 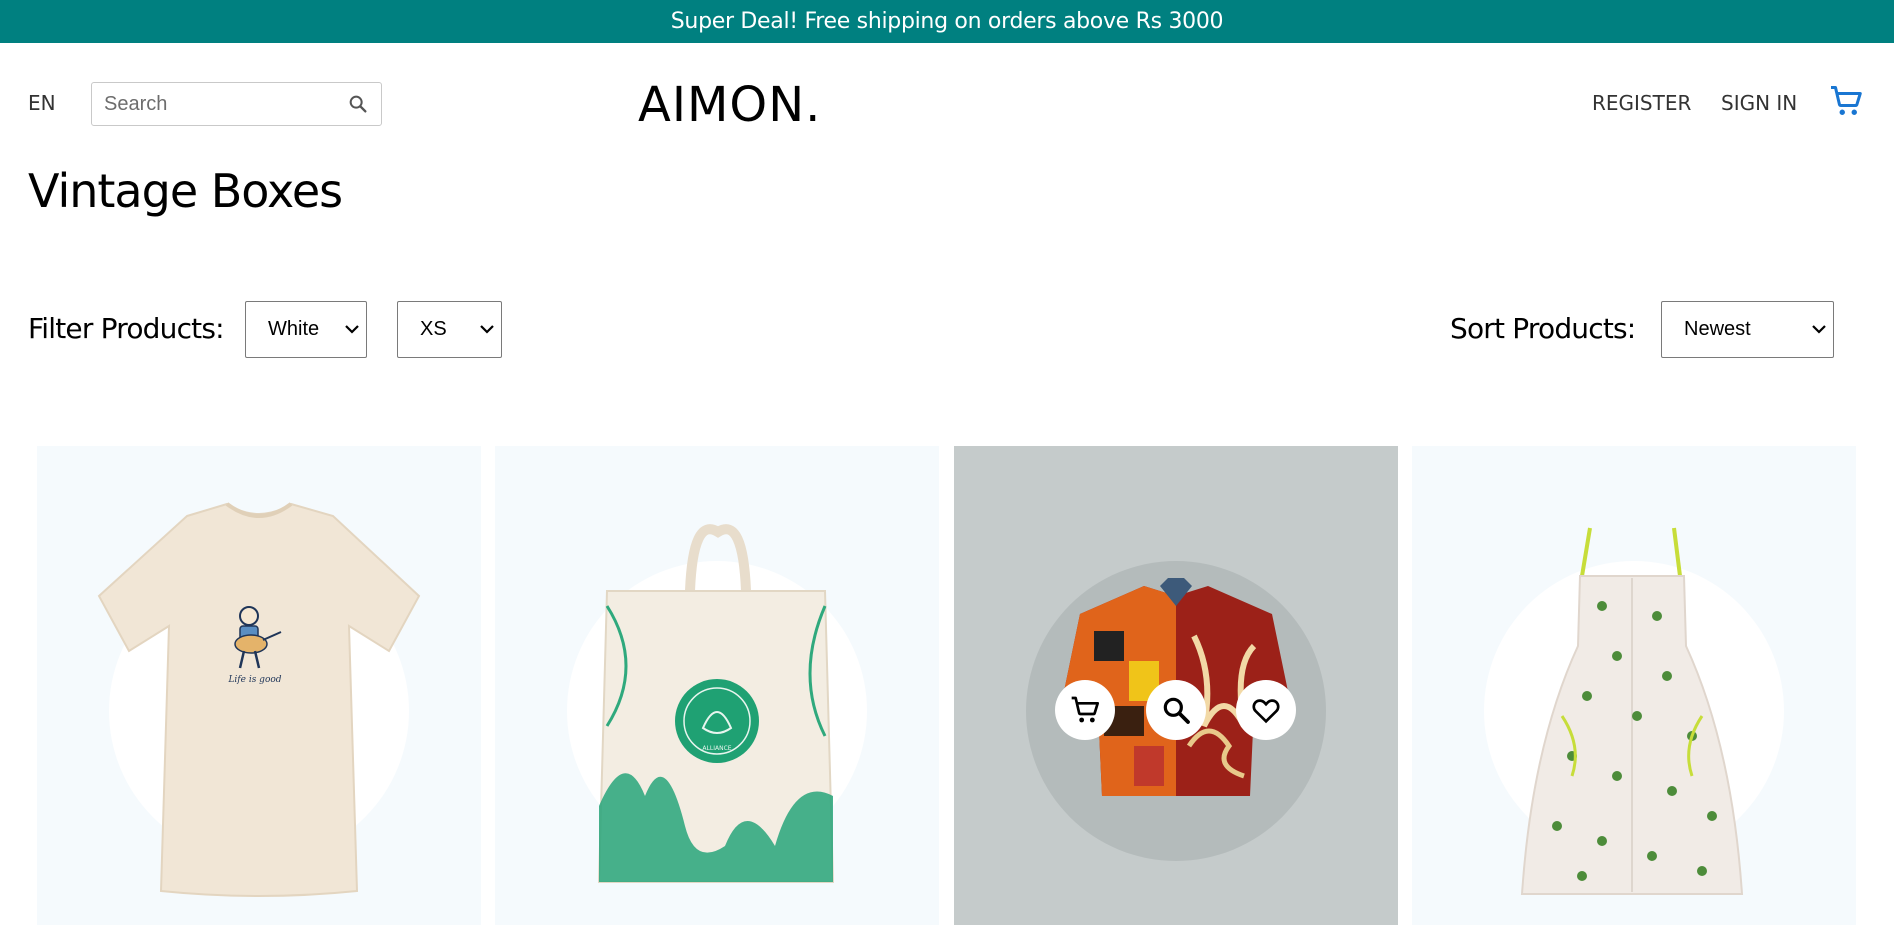 I want to click on dress-image, so click(x=1632, y=711).